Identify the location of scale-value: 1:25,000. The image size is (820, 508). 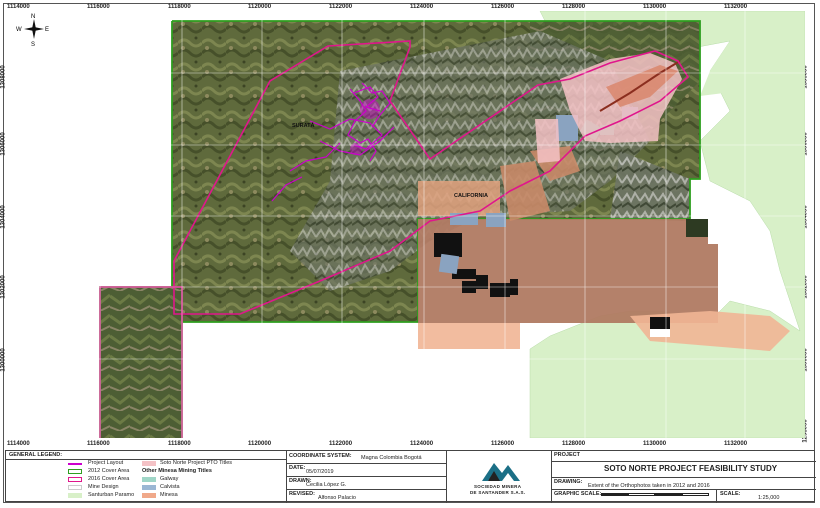
(769, 498).